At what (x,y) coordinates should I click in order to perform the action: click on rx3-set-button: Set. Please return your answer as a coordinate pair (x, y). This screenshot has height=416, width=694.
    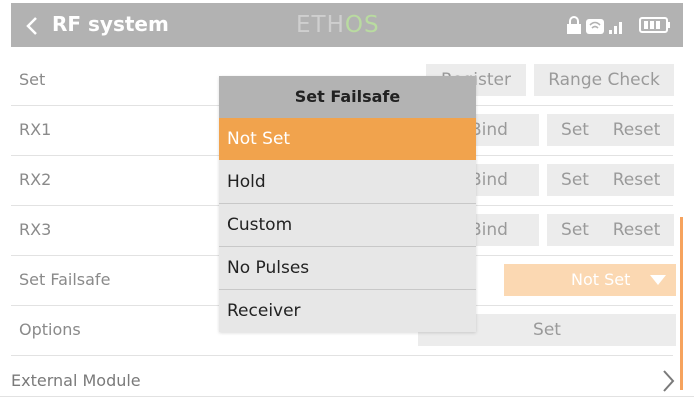
    Looking at the image, I should click on (575, 230).